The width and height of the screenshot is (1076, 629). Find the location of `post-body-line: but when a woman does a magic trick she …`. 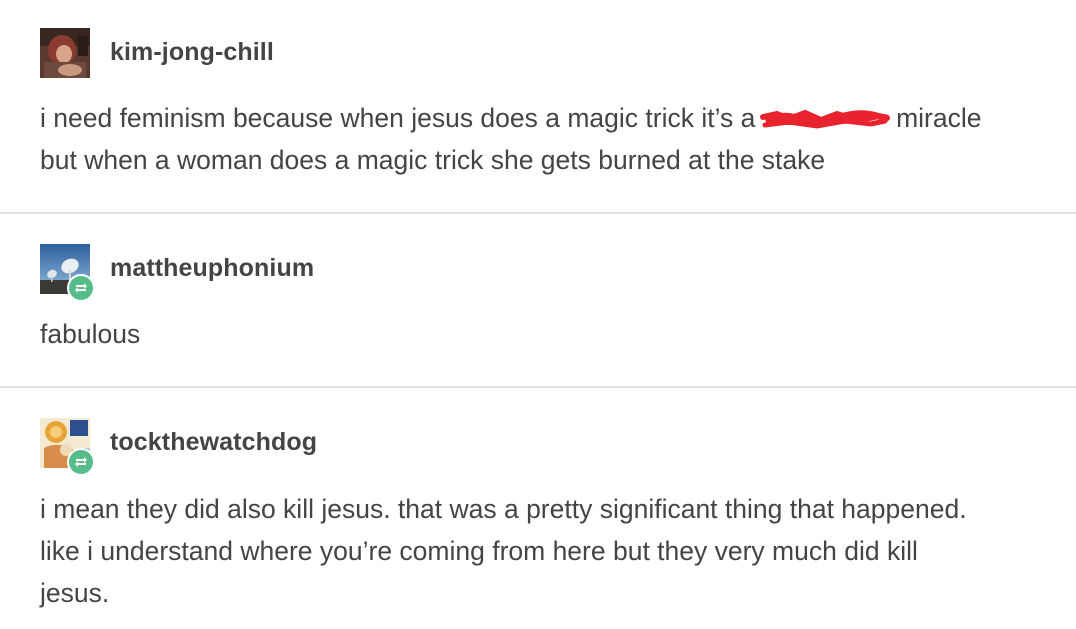

post-body-line: but when a woman does a magic trick she … is located at coordinates (433, 160).